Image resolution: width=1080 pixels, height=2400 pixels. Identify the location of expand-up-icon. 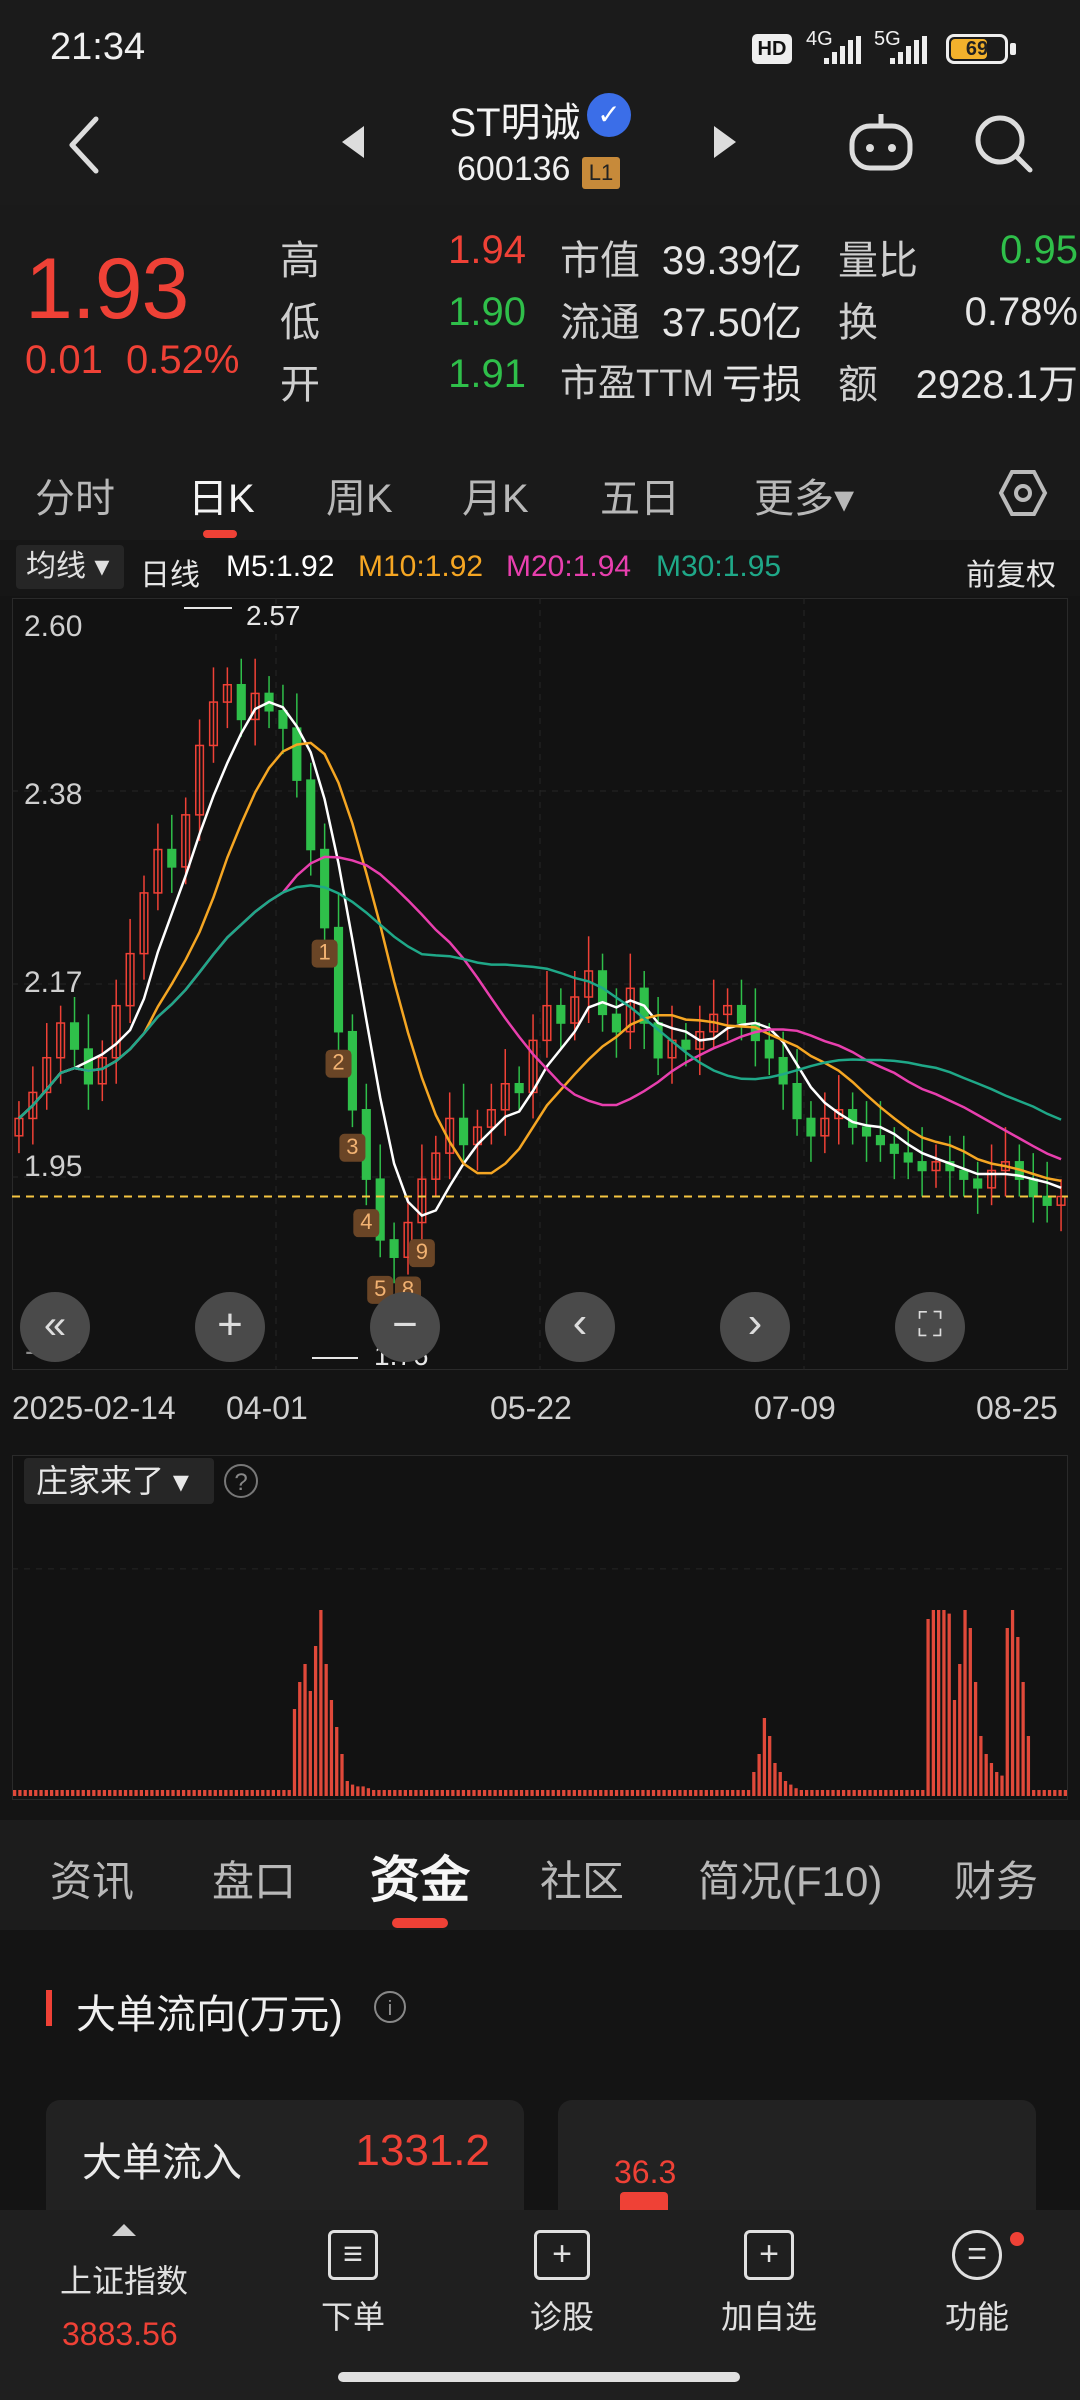
(124, 2230).